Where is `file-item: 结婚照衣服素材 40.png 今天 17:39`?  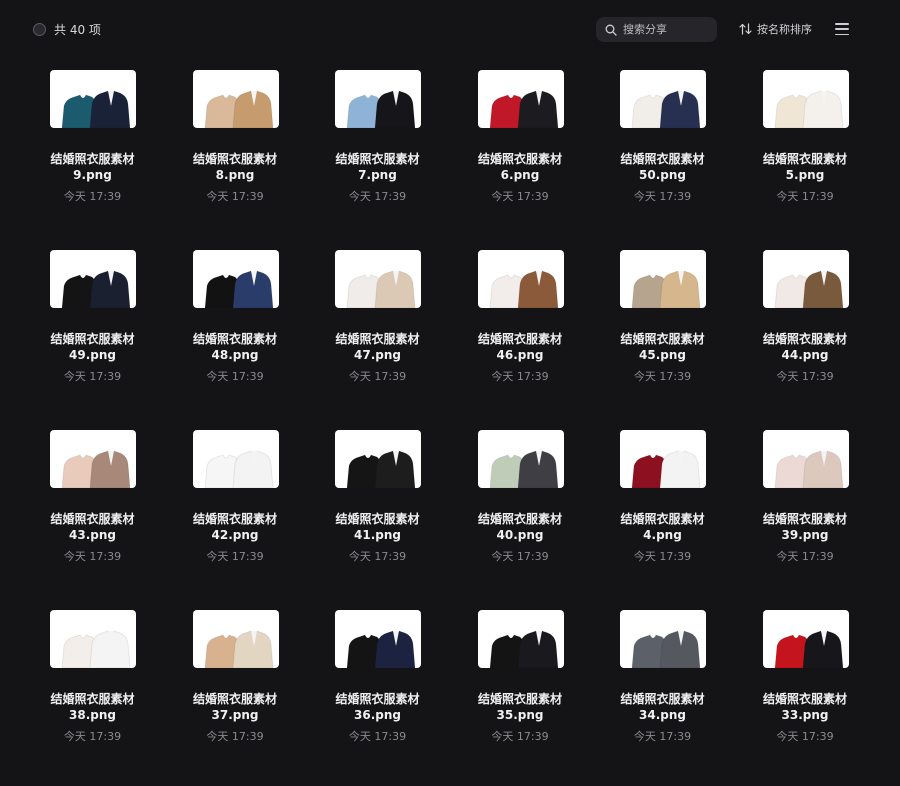
file-item: 结婚照衣服素材 40.png 今天 17:39 is located at coordinates (520, 516).